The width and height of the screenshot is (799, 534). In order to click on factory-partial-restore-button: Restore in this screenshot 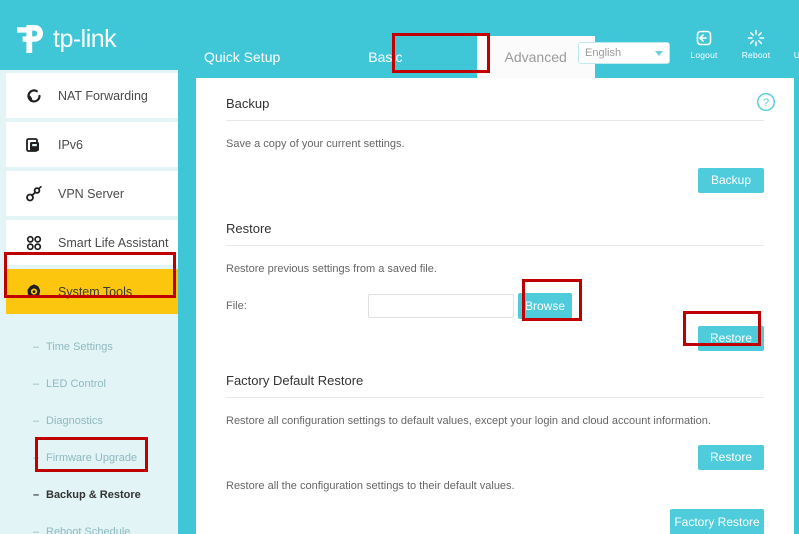, I will do `click(731, 457)`.